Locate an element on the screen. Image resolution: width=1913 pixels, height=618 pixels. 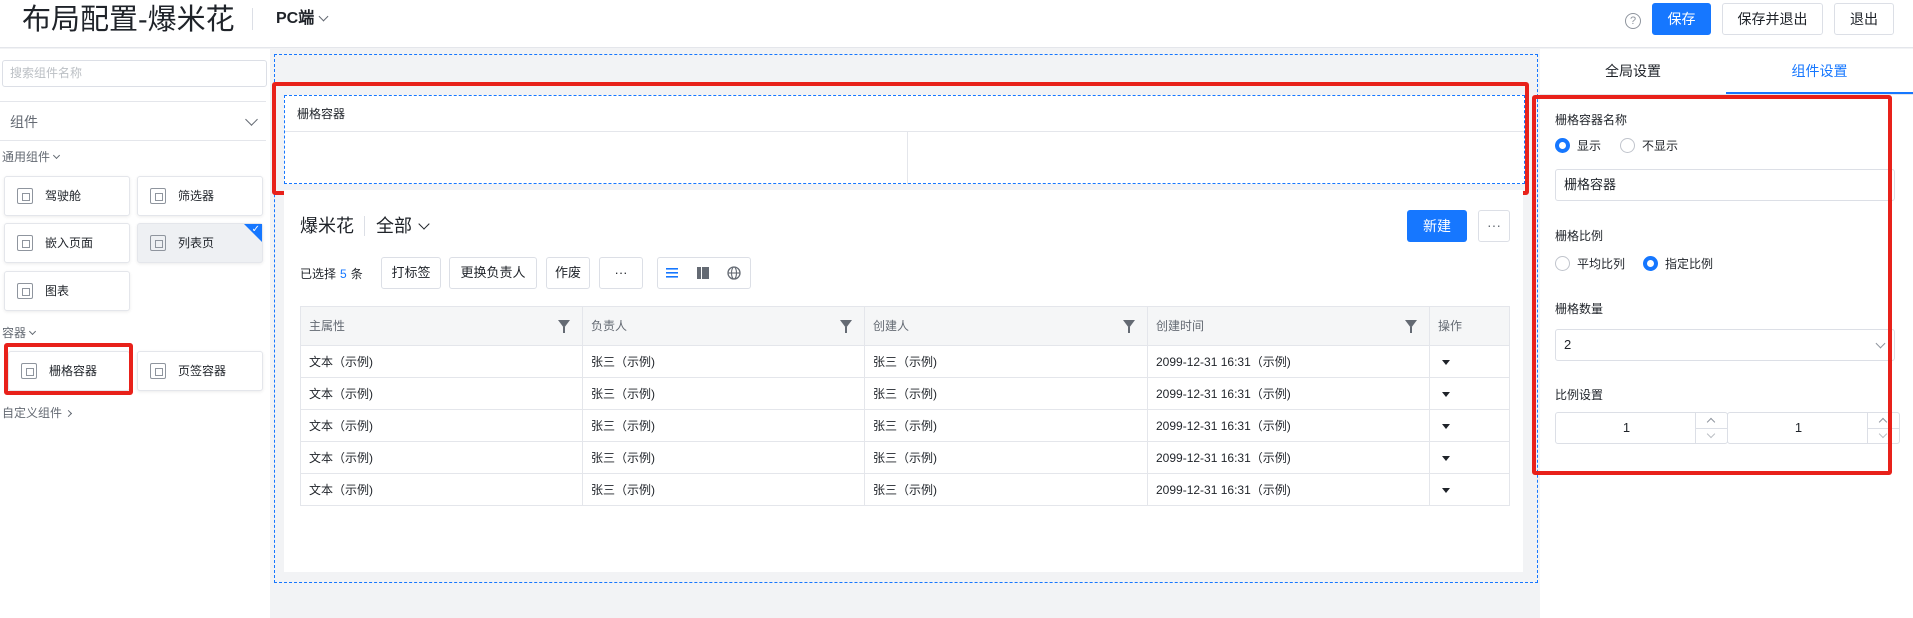
highlight-box-grid-block is located at coordinates (900, 138).